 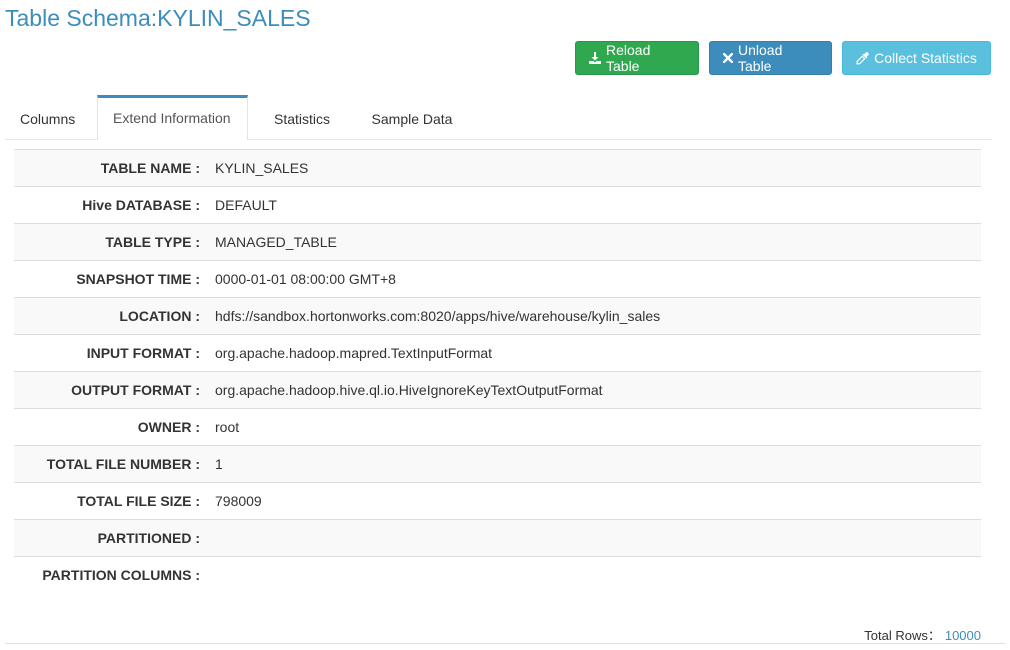 I want to click on row-label: PARTITION COLUMNS :, so click(x=114, y=575).